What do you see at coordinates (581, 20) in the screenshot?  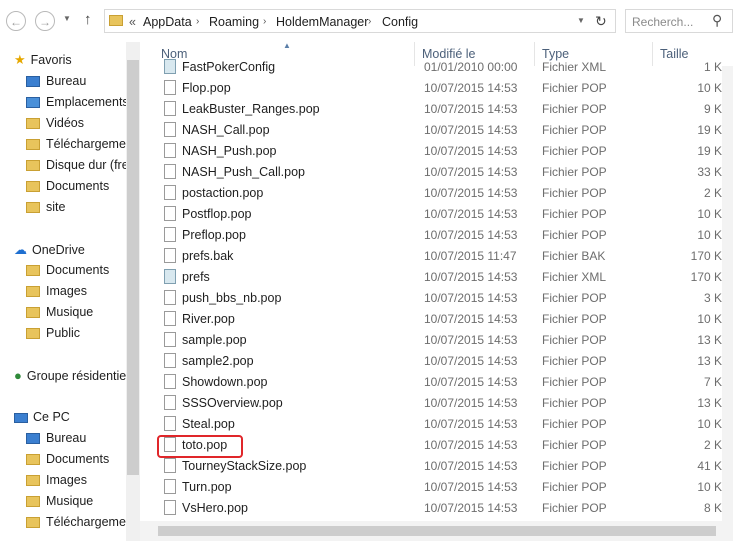 I see `address-dropdown-icon: ▼` at bounding box center [581, 20].